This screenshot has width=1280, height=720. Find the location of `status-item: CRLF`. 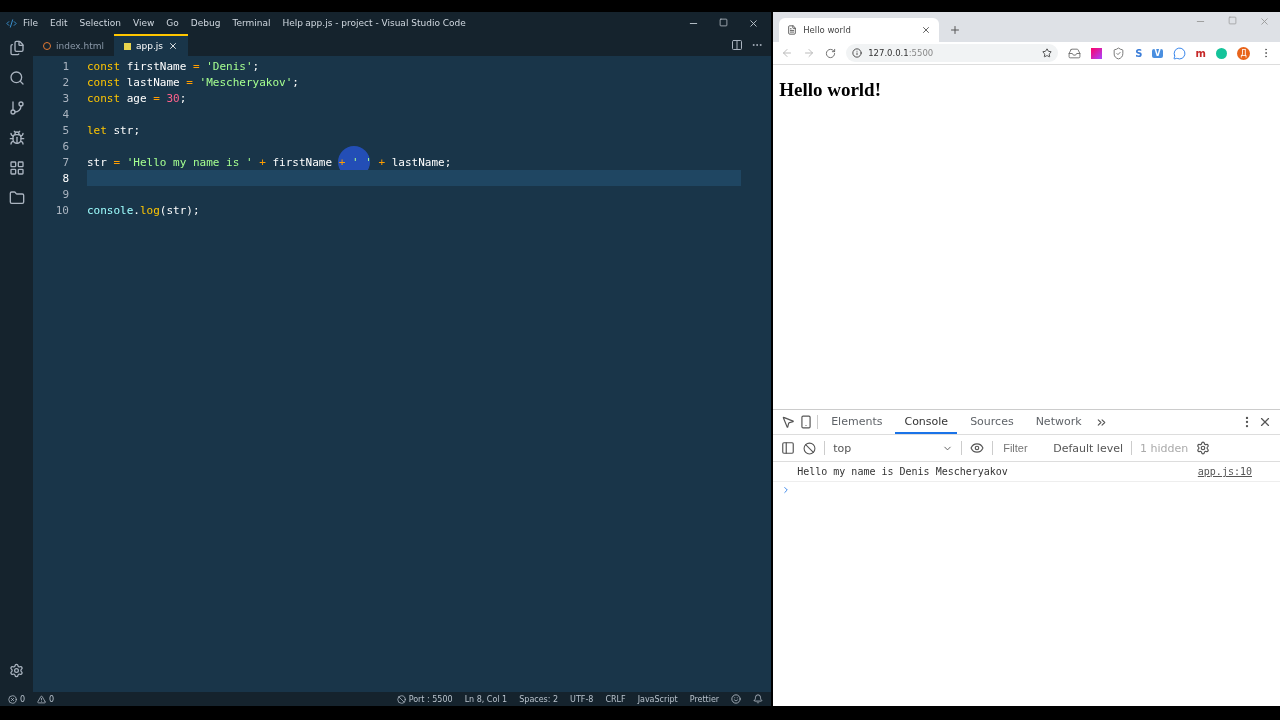

status-item: CRLF is located at coordinates (615, 699).